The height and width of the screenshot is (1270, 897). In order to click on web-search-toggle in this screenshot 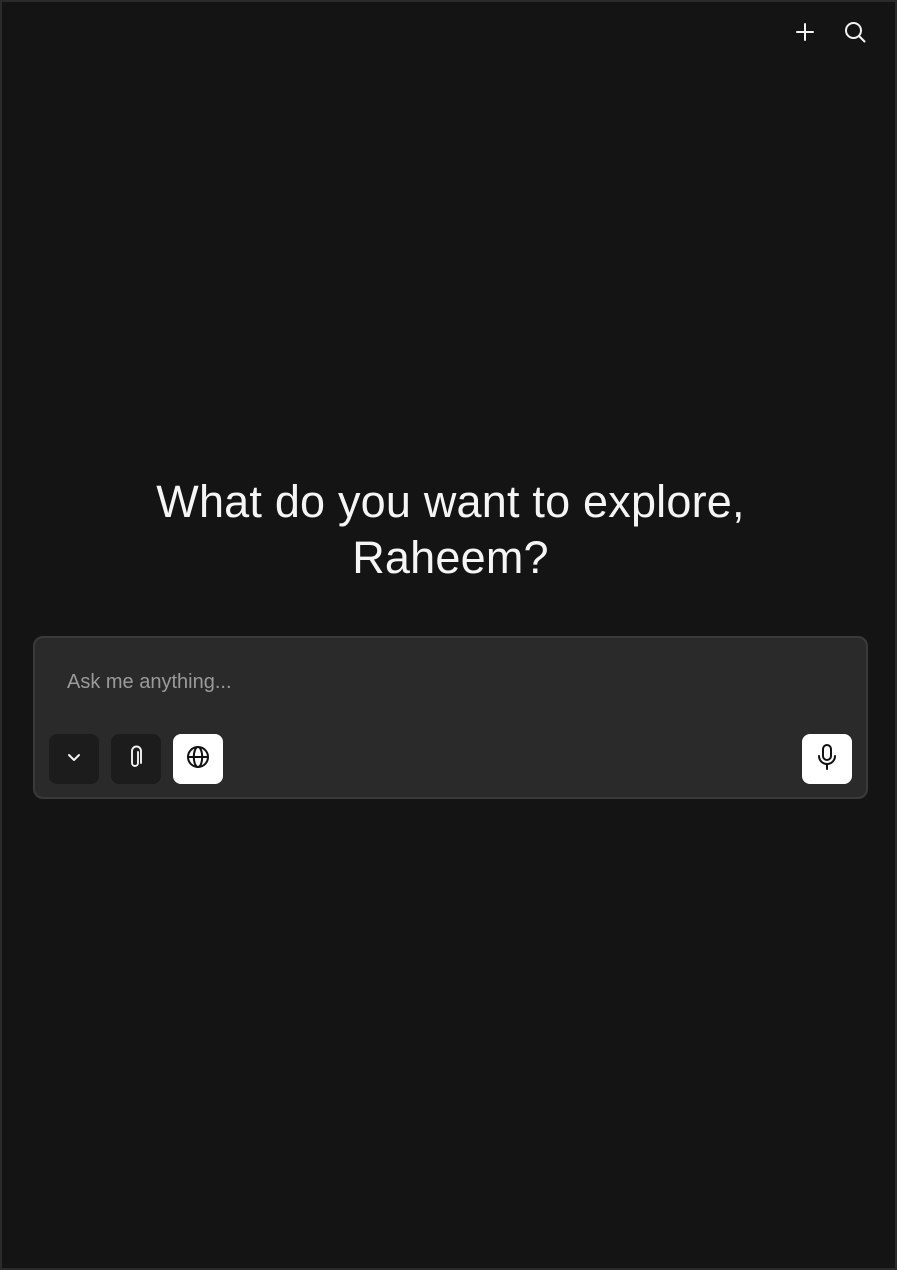, I will do `click(198, 759)`.